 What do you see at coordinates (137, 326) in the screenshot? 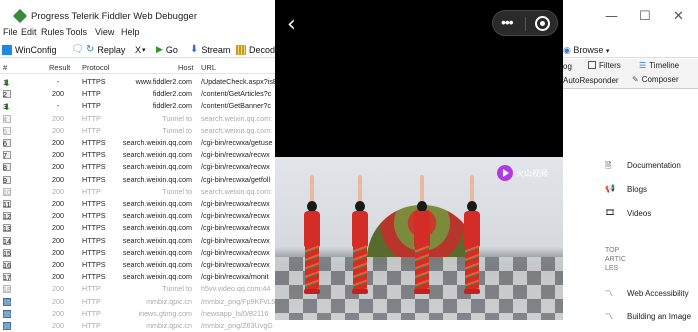
I see `table-row: 21 200 HTTP mmbiz.qpic.cn/mmbiz_png/Z63UvgG` at bounding box center [137, 326].